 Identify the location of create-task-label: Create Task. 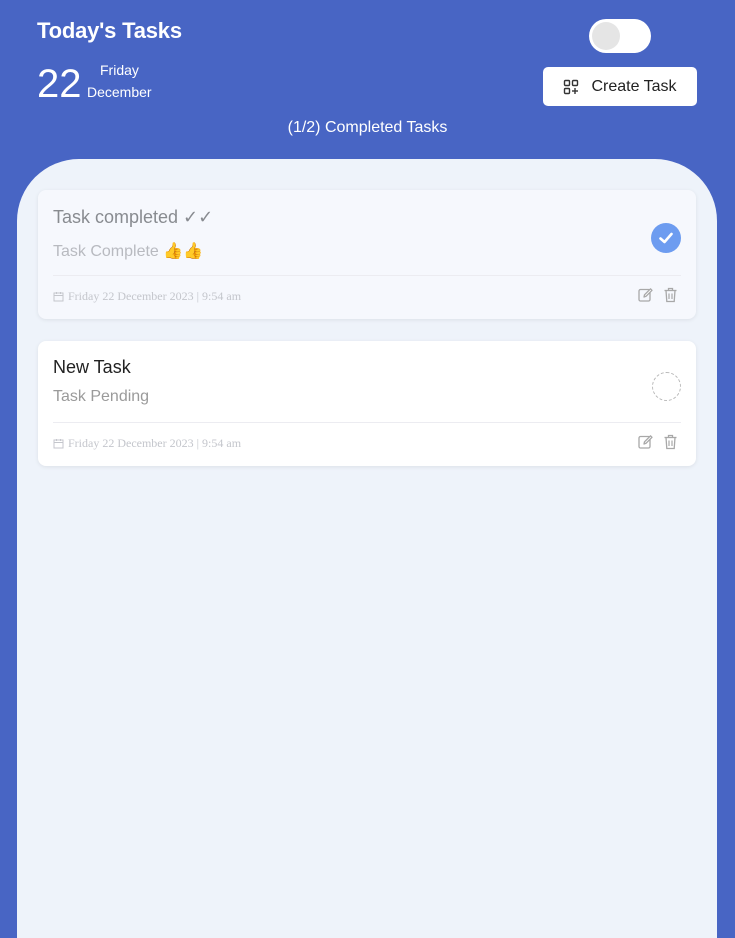
(634, 86).